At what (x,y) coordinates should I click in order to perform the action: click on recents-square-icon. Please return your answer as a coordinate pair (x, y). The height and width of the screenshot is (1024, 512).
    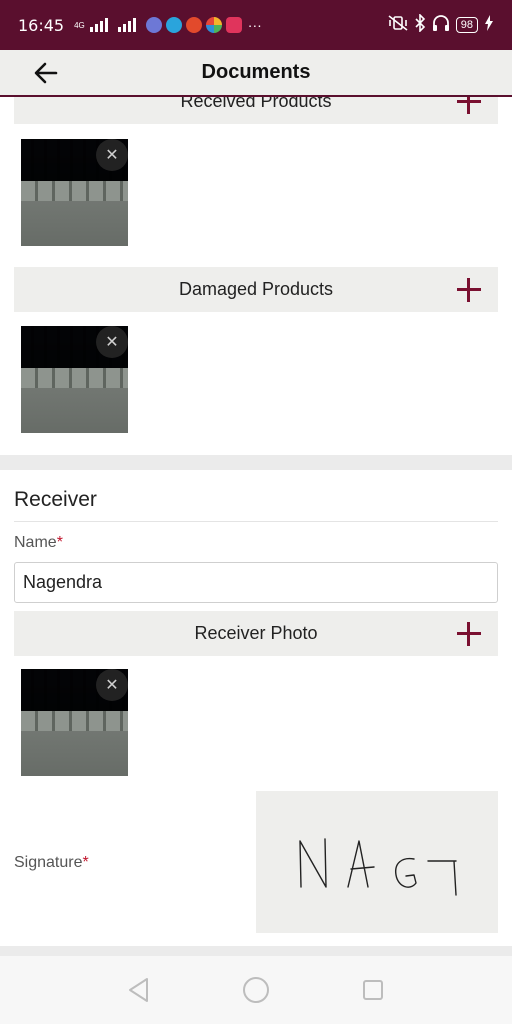
    Looking at the image, I should click on (373, 990).